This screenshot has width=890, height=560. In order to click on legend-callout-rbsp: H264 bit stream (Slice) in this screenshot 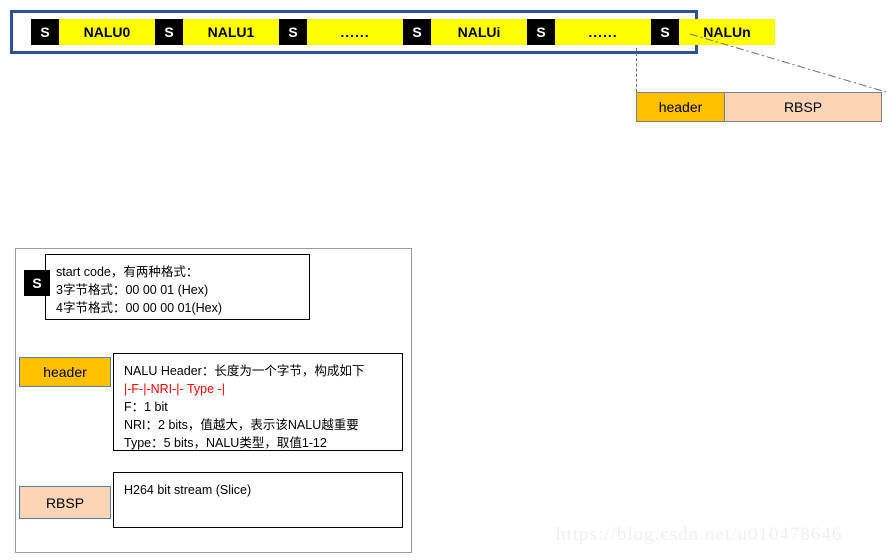, I will do `click(258, 500)`.